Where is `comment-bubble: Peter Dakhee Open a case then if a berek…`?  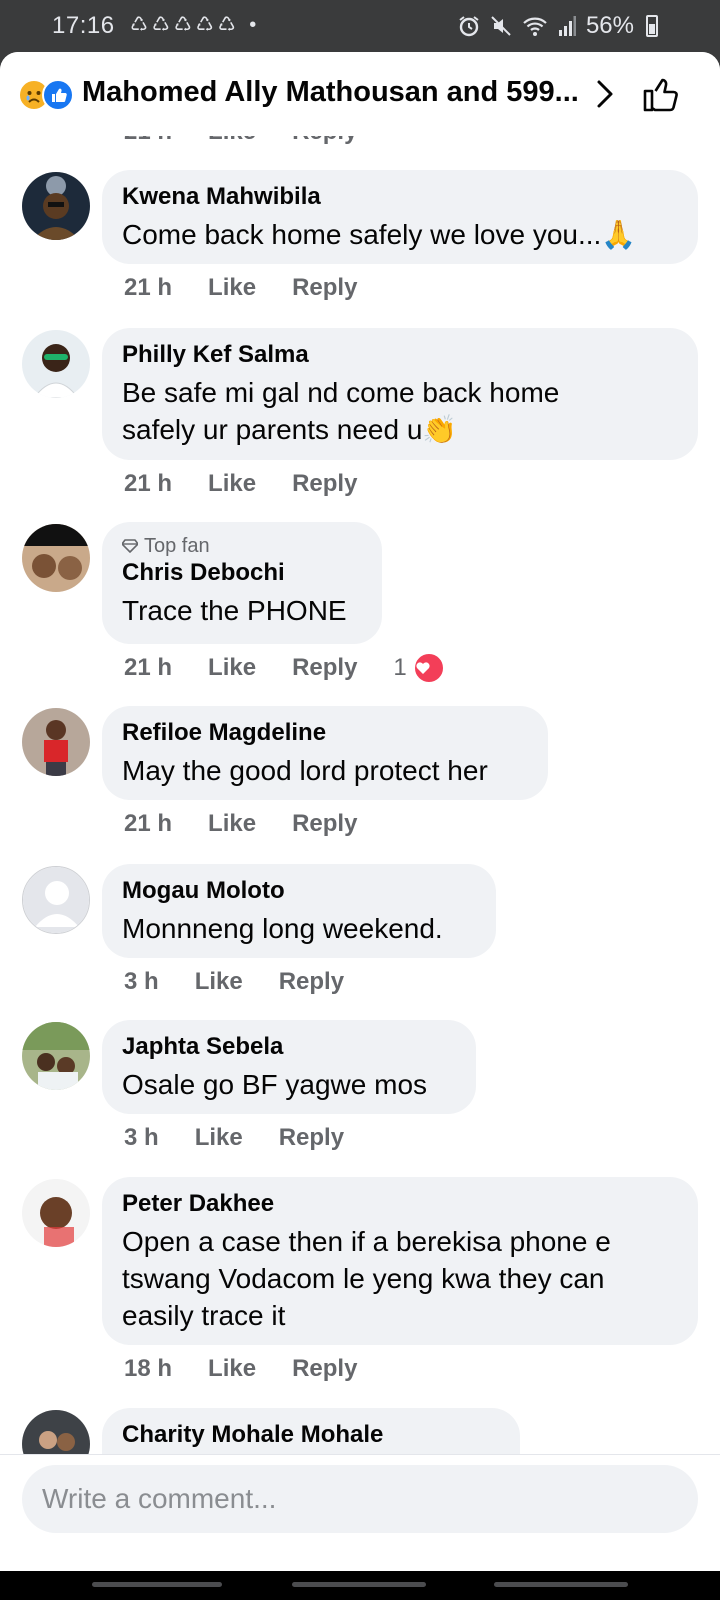 comment-bubble: Peter Dakhee Open a case then if a berek… is located at coordinates (400, 1261).